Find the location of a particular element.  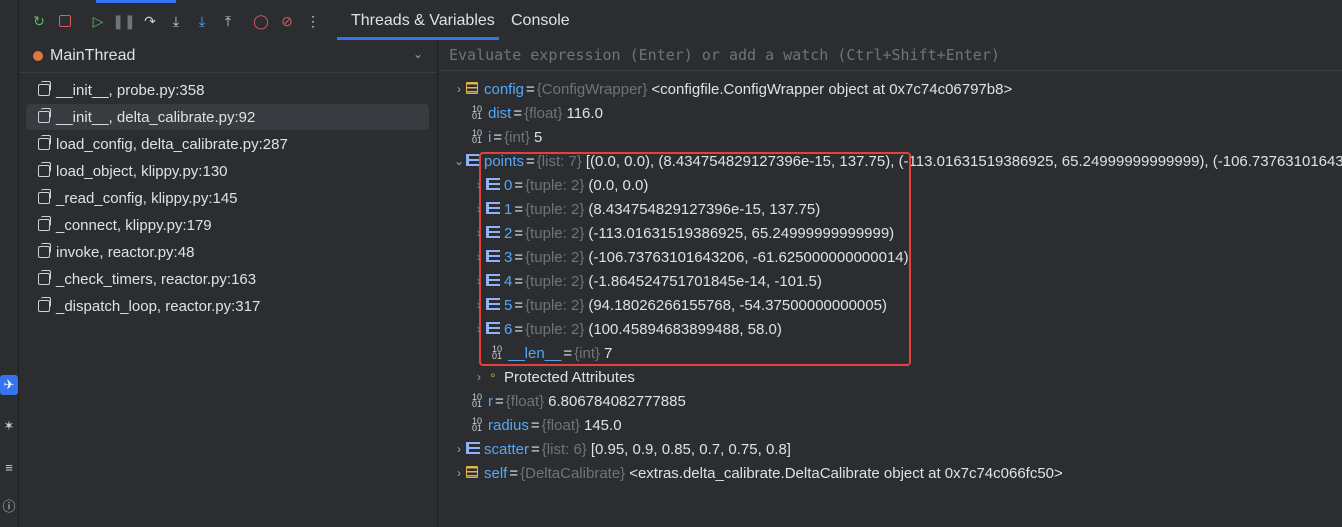

variable-row: 10 01 dist = {float} 116.0 is located at coordinates (536, 113).